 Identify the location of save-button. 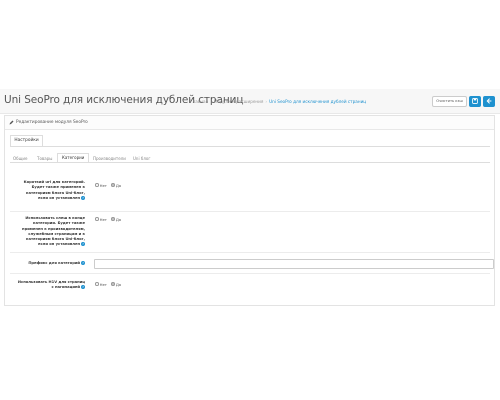
(475, 101).